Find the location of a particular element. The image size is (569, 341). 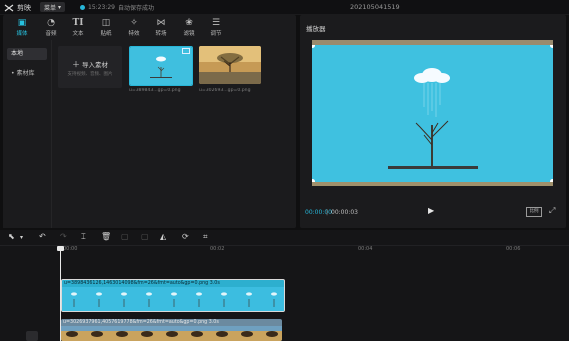

playhead-line is located at coordinates (60, 294).